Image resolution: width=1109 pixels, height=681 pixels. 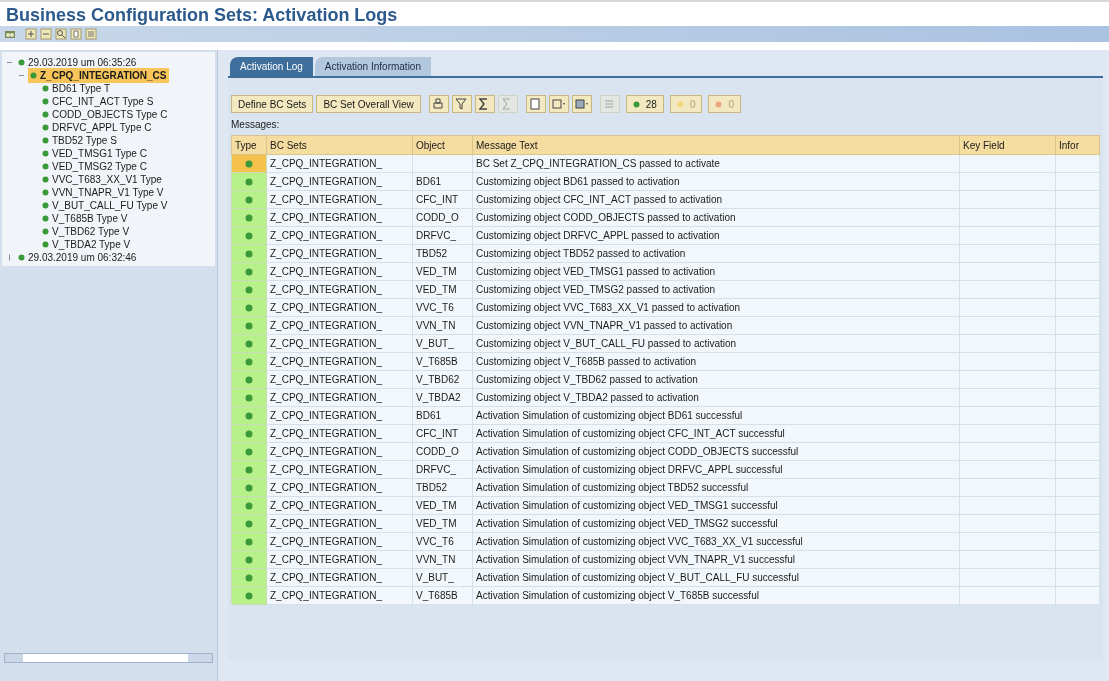 What do you see at coordinates (85, 218) in the screenshot?
I see `tree-item: V_T685B Type V` at bounding box center [85, 218].